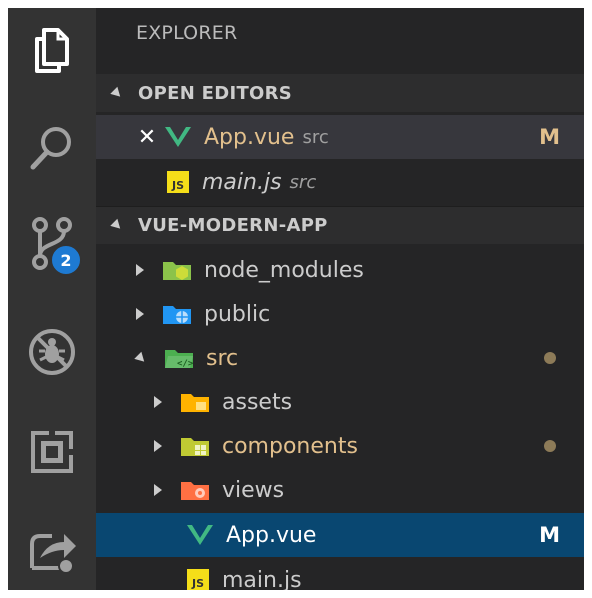  I want to click on tree-item-src: </> src, so click(340, 358).